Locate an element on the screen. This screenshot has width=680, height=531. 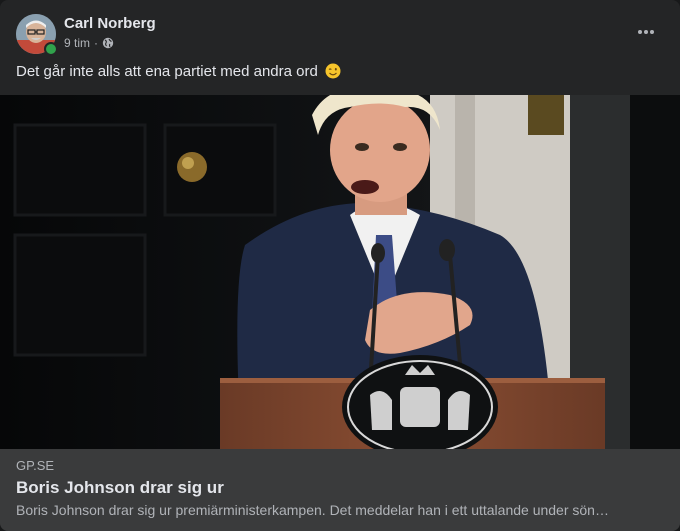
author-name: Carl Norberg is located at coordinates (110, 23).